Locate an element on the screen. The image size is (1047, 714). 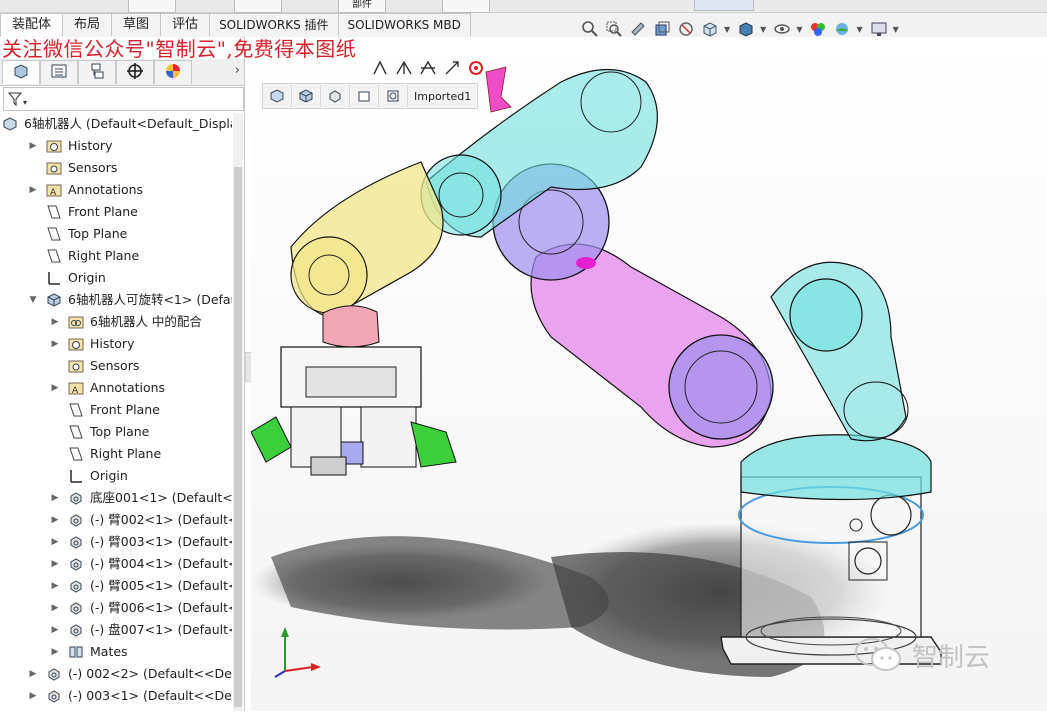
edit-appearance-icon is located at coordinates (818, 29).